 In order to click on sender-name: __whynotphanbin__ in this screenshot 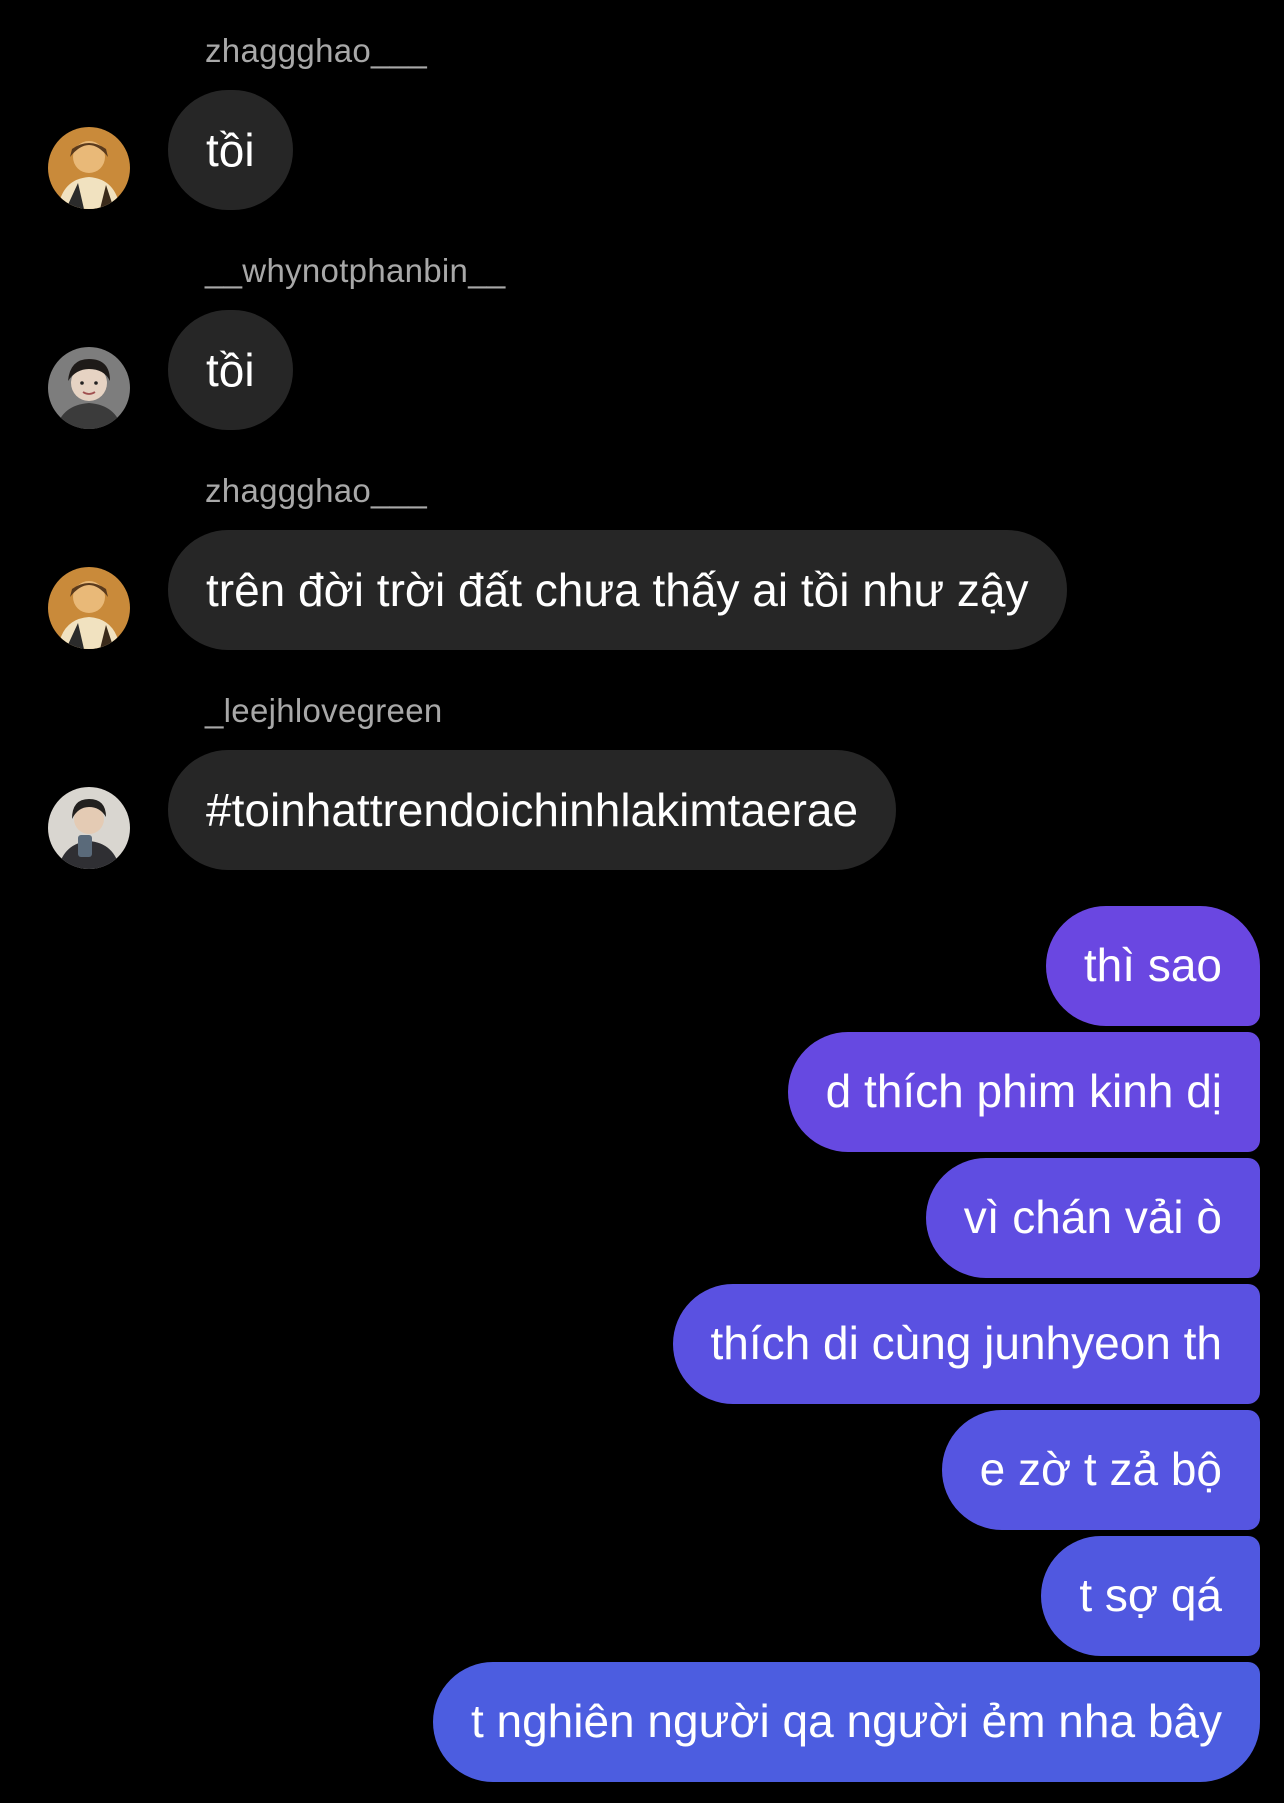, I will do `click(355, 271)`.